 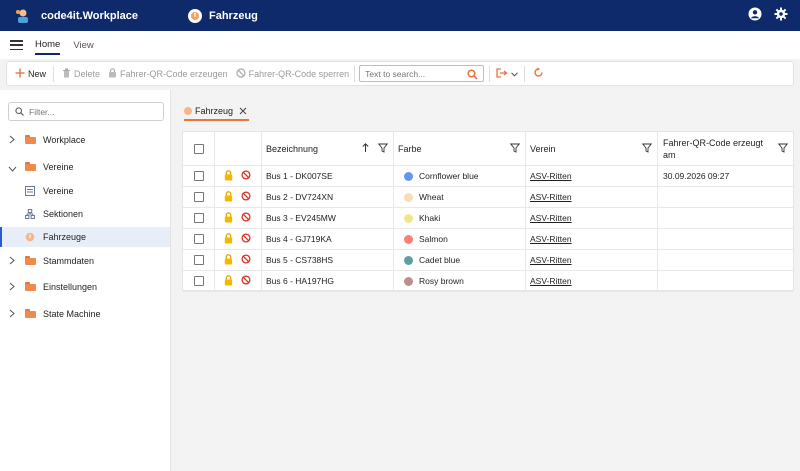 I want to click on table-row: Bus 6 - HA197HG Rosy brown ASV-Ritten, so click(x=488, y=281).